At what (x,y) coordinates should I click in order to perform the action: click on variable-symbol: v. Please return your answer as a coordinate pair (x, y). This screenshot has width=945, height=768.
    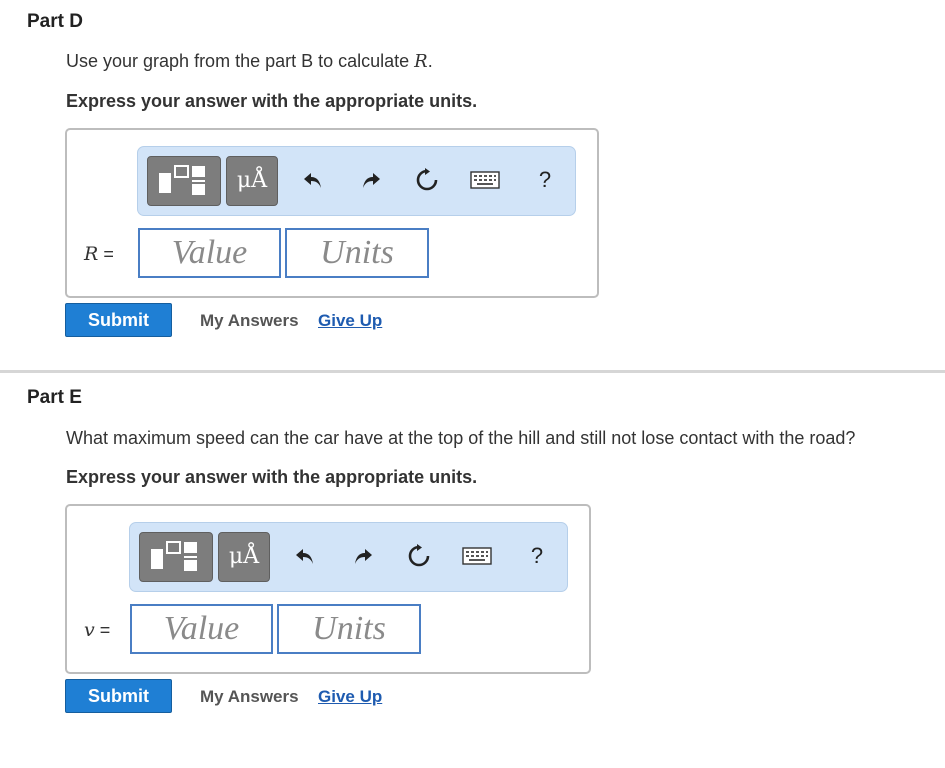
    Looking at the image, I should click on (89, 630).